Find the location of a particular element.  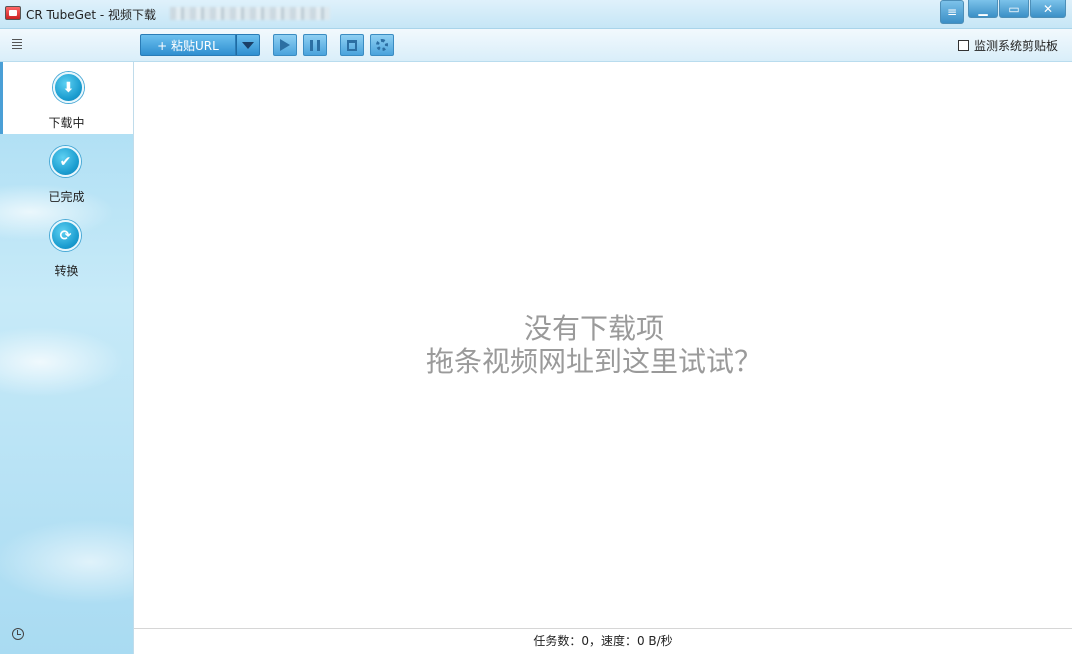

clock-icon is located at coordinates (18, 634).